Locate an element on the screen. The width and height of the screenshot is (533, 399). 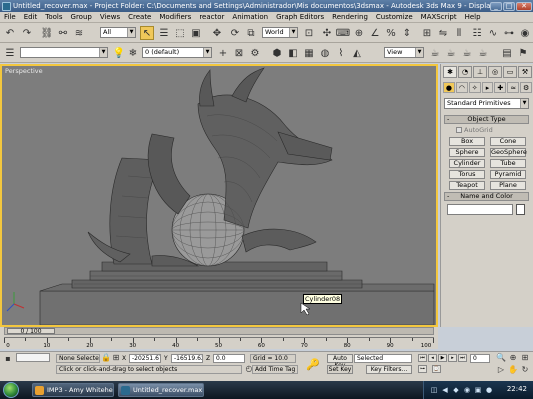
selection-filter-combo: All ▼ is located at coordinates (118, 32).